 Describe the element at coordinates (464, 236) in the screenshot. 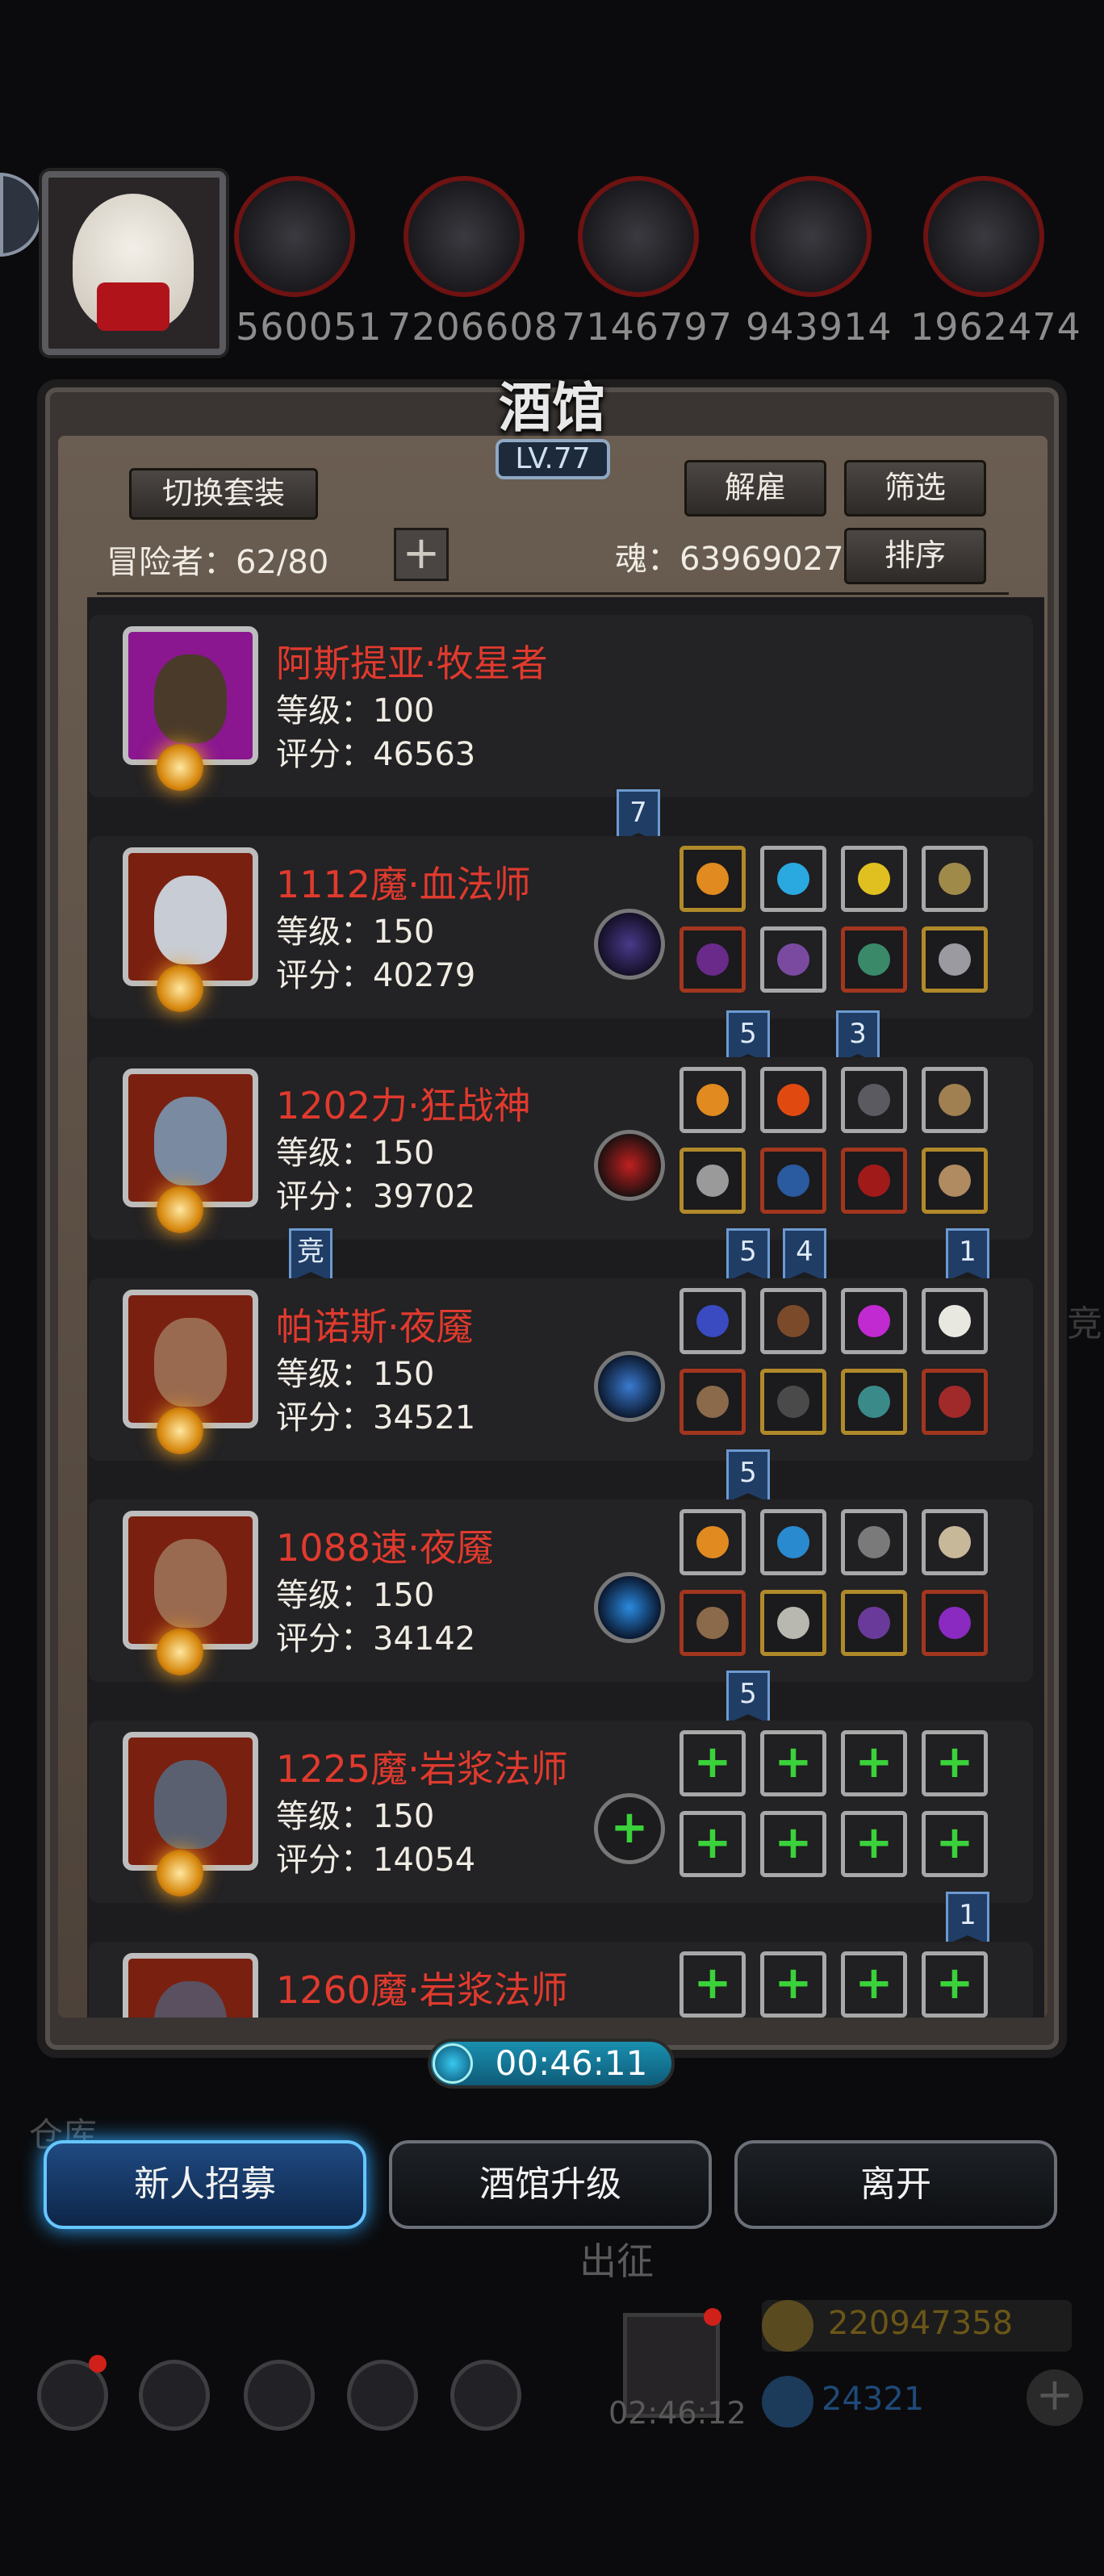

I see `wood-resource-icon` at that location.